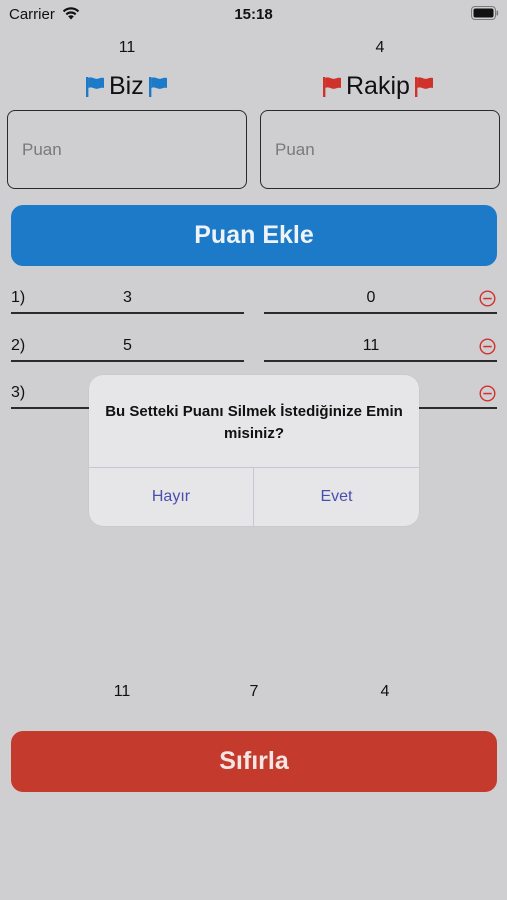 This screenshot has height=900, width=507. What do you see at coordinates (336, 497) in the screenshot?
I see `alert-confirm-button: Evet` at bounding box center [336, 497].